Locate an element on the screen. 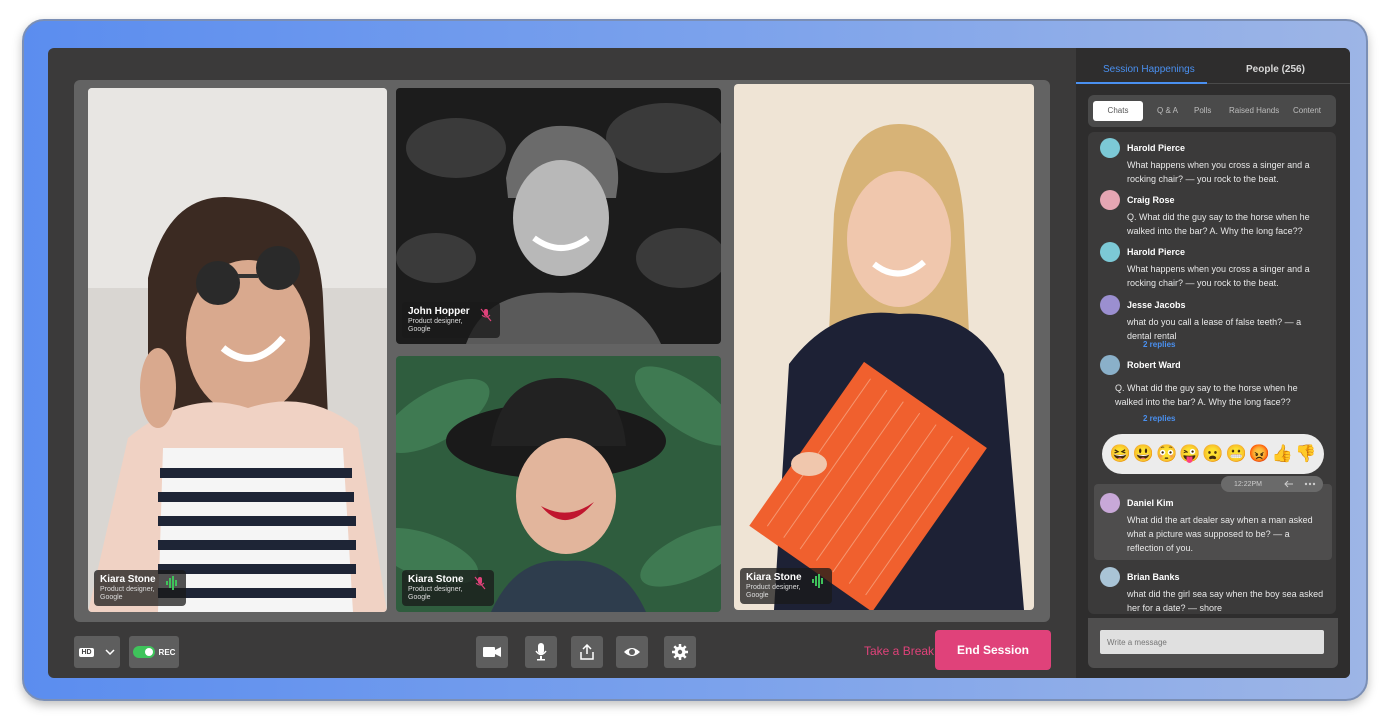 This screenshot has height=726, width=1390. quality-badge: HD is located at coordinates (86, 652).